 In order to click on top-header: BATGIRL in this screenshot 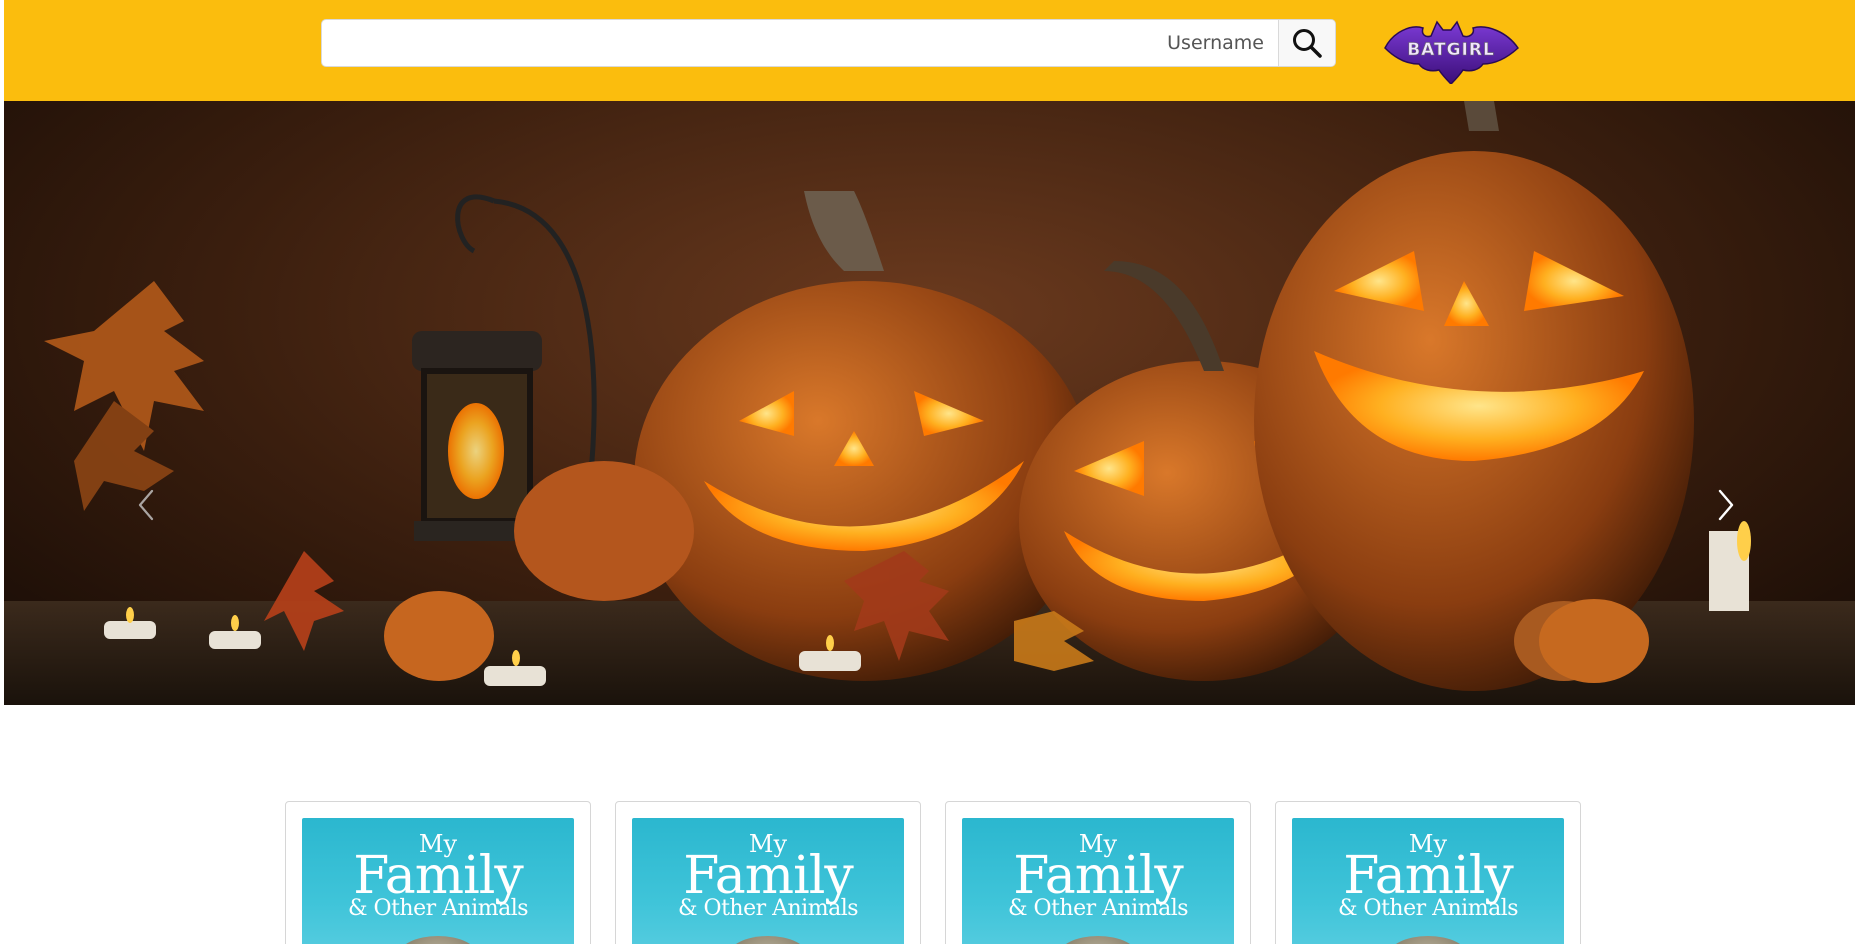, I will do `click(927, 50)`.